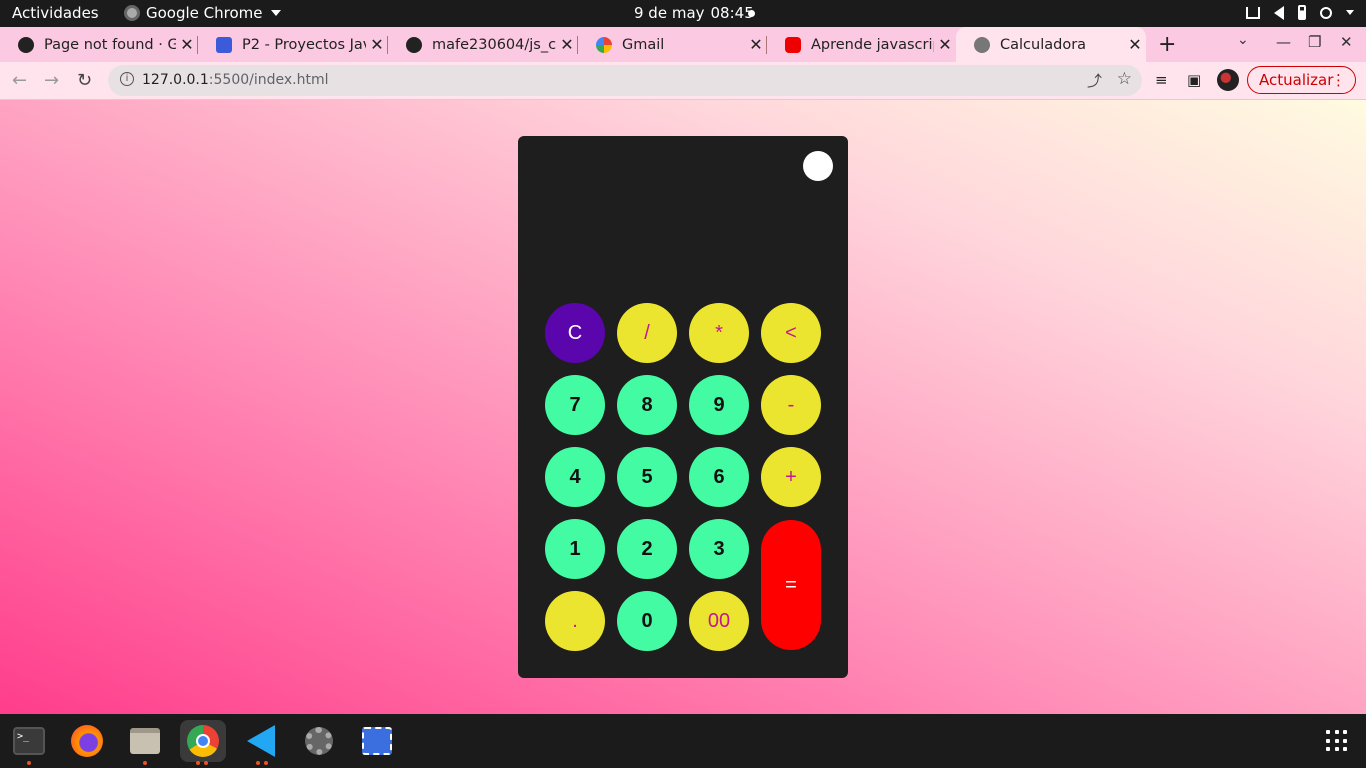 The image size is (1366, 768). What do you see at coordinates (647, 333) in the screenshot?
I see `divide-button: /` at bounding box center [647, 333].